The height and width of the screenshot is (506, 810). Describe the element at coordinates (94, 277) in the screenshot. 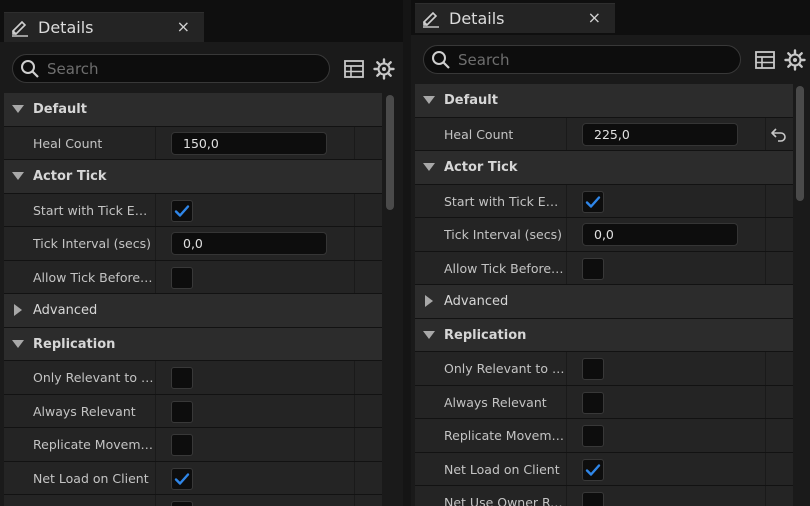

I see `property-label: Allow Tick Before BeginPlay` at that location.